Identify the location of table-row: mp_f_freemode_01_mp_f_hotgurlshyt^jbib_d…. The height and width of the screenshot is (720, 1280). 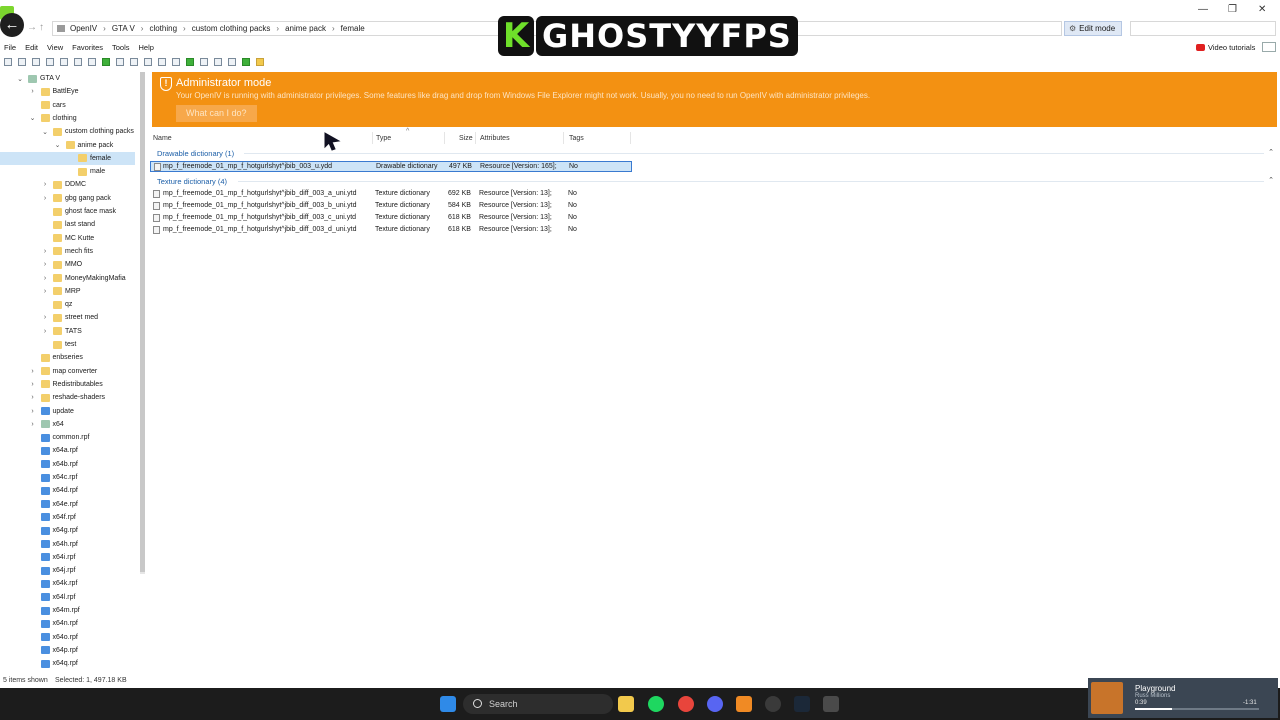
(391, 194).